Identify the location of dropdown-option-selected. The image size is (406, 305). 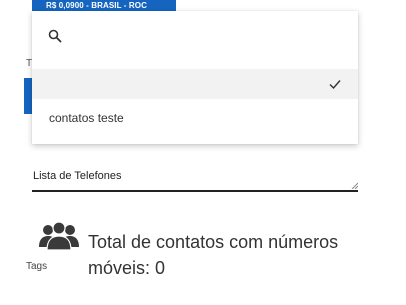
(195, 84).